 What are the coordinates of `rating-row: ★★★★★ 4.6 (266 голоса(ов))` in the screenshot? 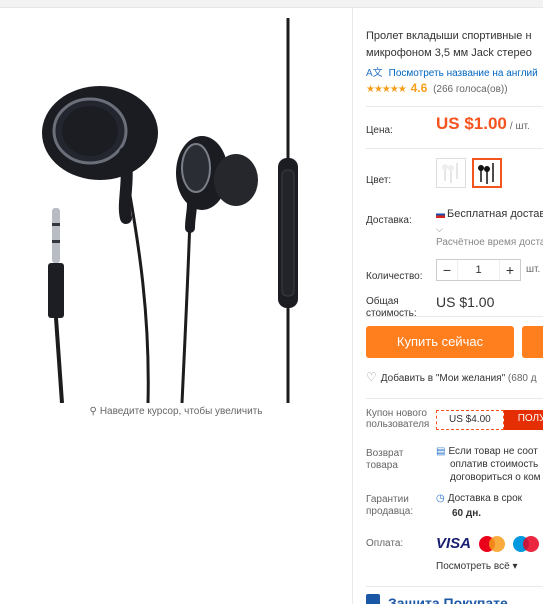 It's located at (437, 88).